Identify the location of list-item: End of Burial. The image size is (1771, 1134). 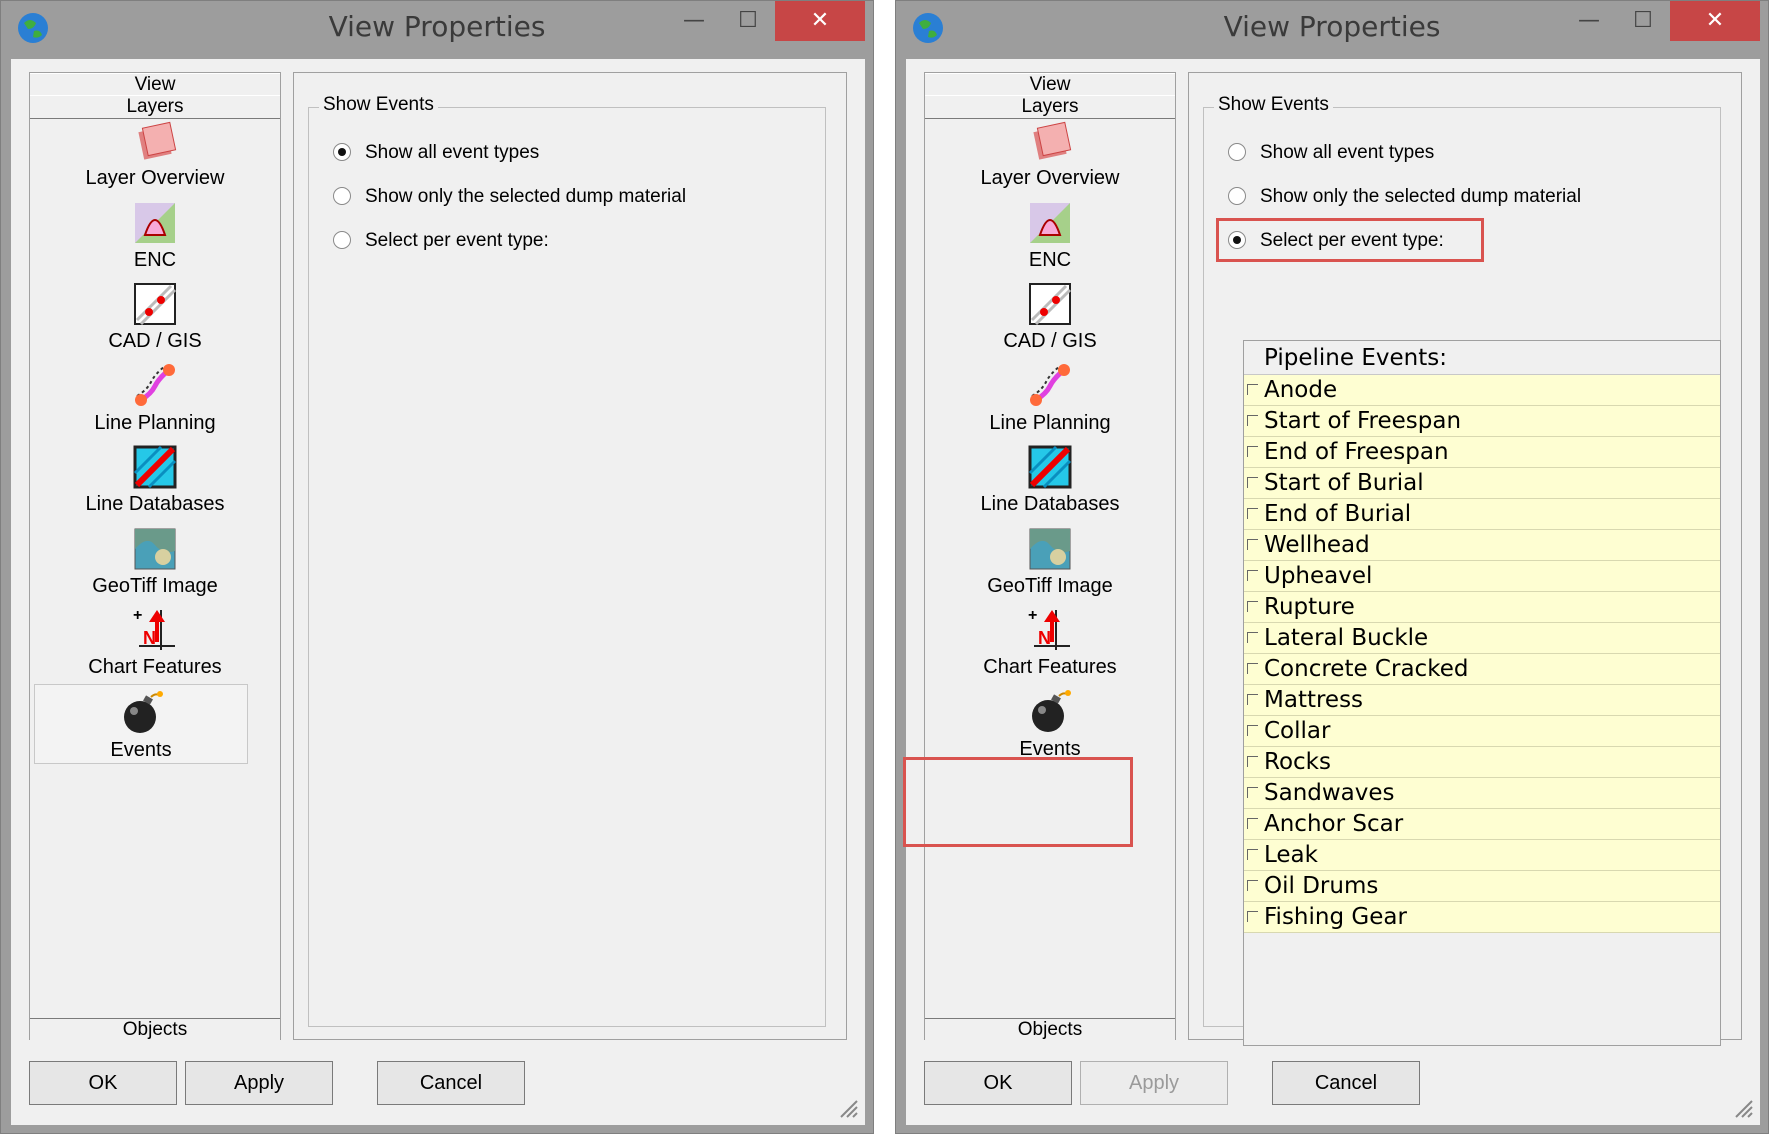
(1482, 514).